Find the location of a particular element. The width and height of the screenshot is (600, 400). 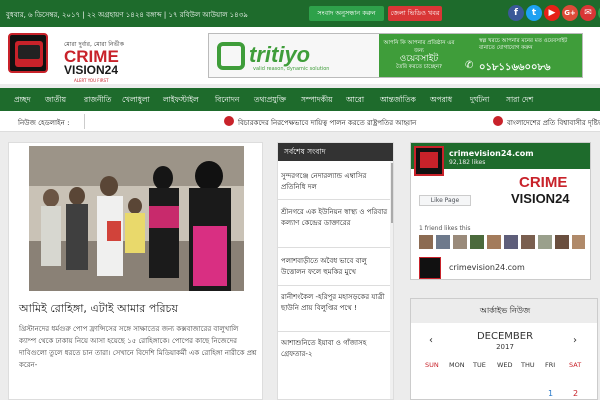

svg-text: VISION24 is located at coordinates (540, 198).